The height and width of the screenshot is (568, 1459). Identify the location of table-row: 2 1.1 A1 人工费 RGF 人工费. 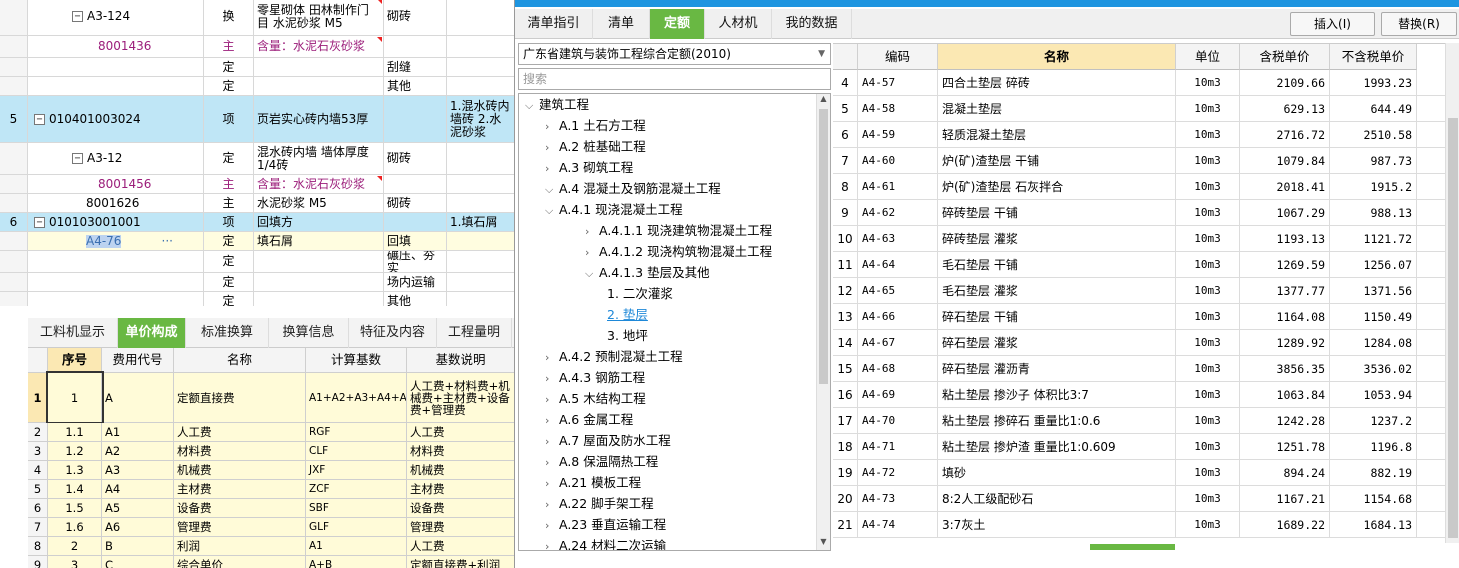
(271, 432).